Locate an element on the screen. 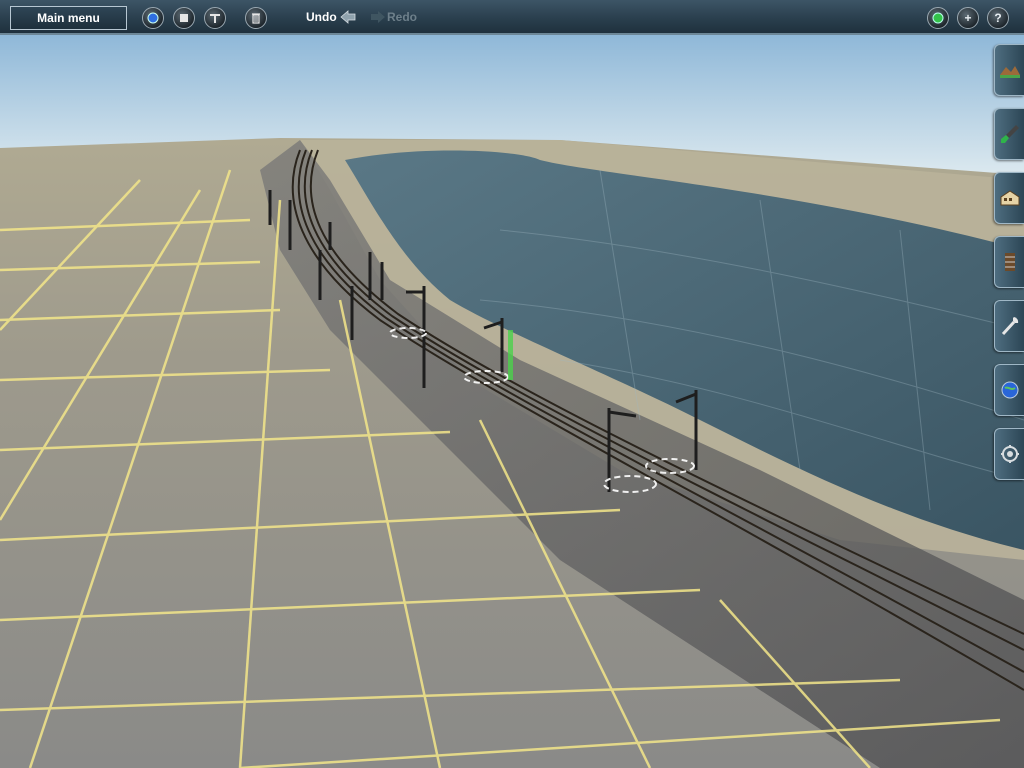 This screenshot has height=768, width=1024. tools-tab is located at coordinates (1009, 326).